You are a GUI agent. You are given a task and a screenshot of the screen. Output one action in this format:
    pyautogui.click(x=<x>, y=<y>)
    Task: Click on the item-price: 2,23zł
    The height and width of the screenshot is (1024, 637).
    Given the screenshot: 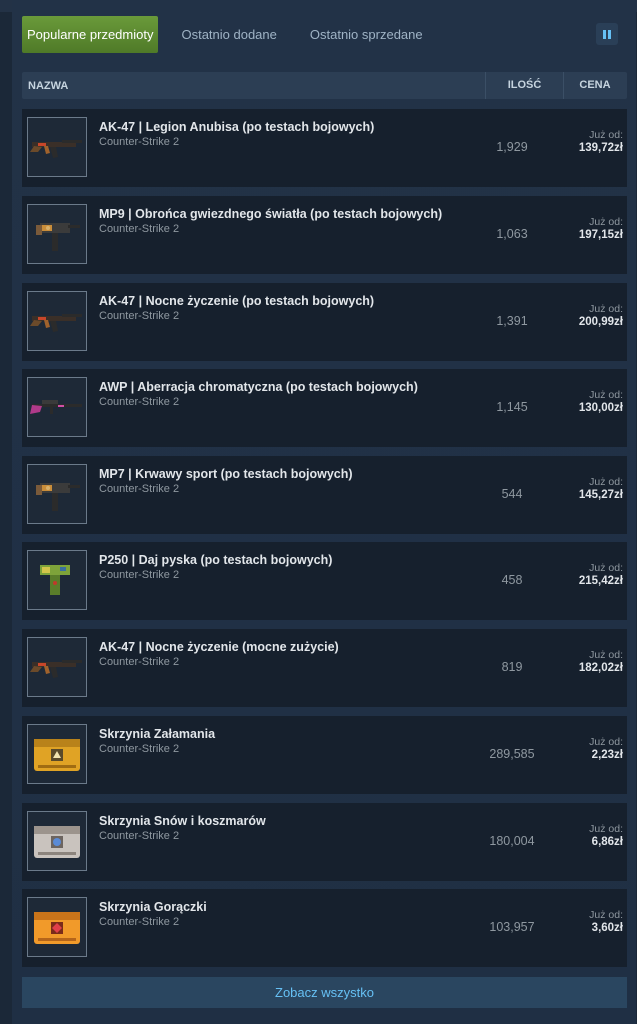 What is the action you would take?
    pyautogui.click(x=607, y=755)
    